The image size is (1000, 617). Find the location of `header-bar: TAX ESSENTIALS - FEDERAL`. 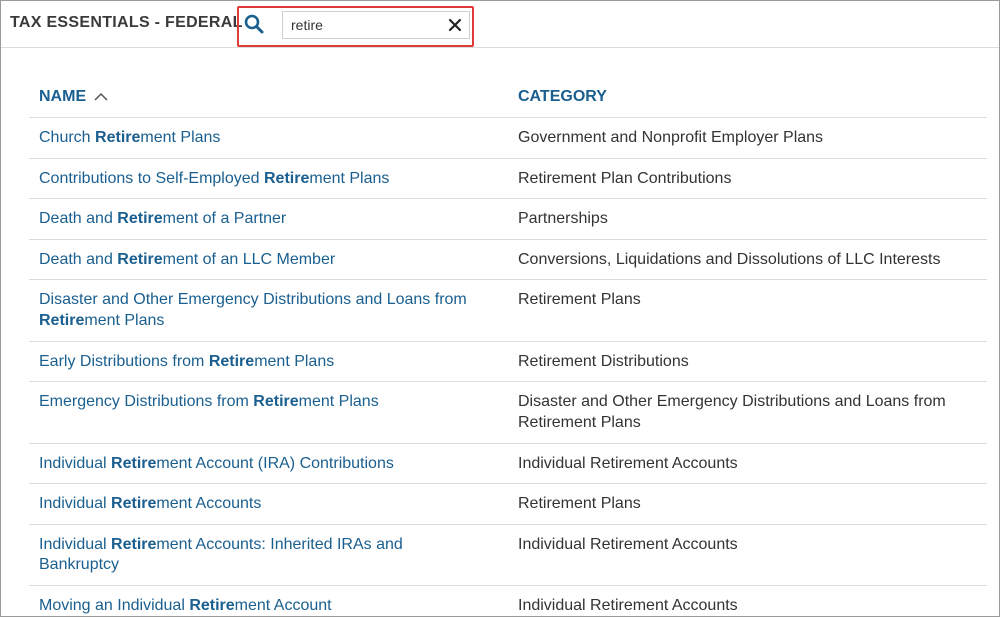

header-bar: TAX ESSENTIALS - FEDERAL is located at coordinates (500, 24).